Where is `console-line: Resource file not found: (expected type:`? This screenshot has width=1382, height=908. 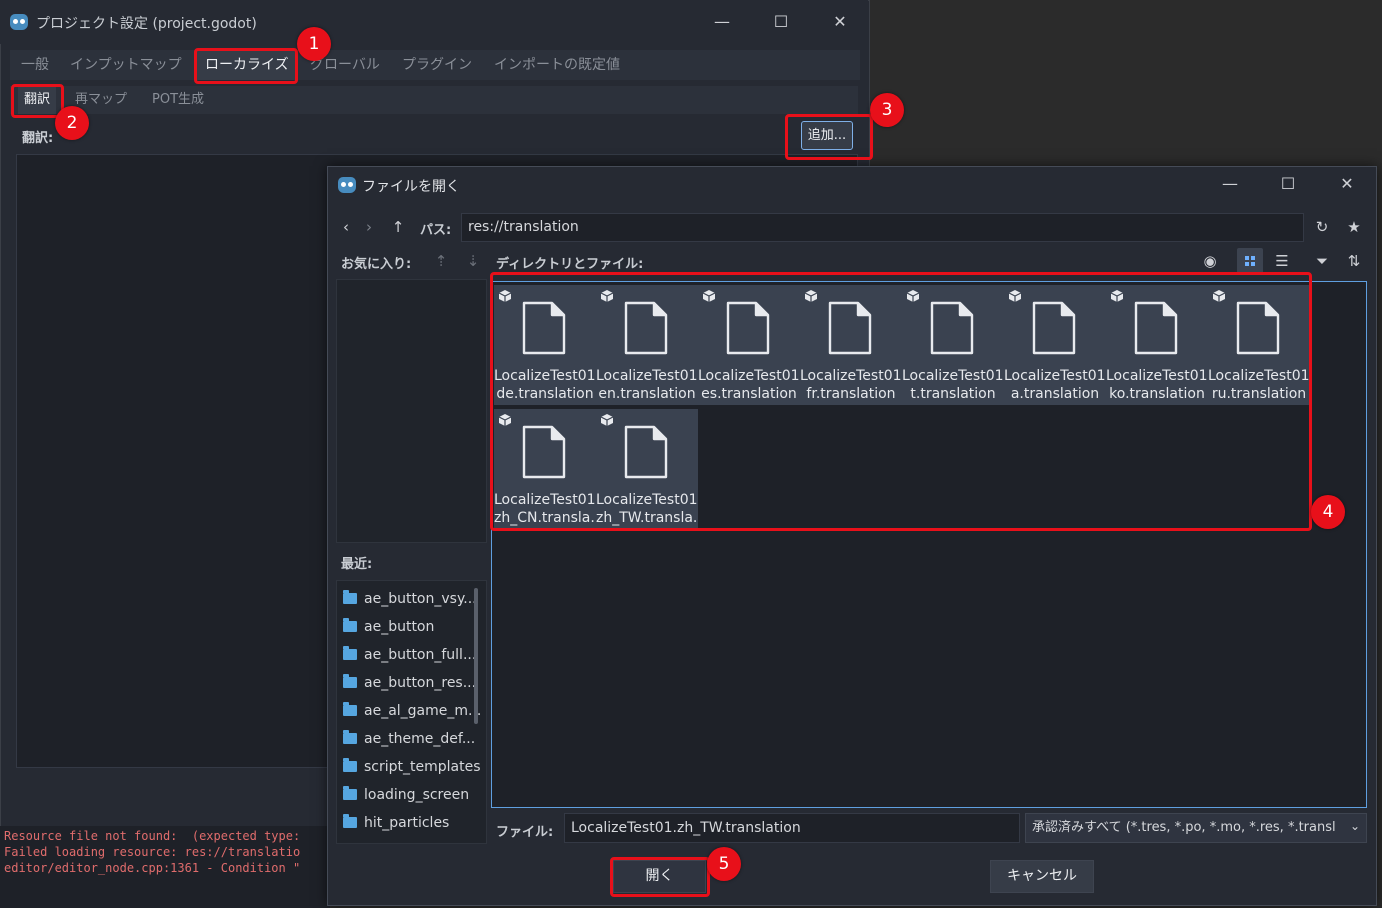
console-line: Resource file not found: (expected type: is located at coordinates (152, 836).